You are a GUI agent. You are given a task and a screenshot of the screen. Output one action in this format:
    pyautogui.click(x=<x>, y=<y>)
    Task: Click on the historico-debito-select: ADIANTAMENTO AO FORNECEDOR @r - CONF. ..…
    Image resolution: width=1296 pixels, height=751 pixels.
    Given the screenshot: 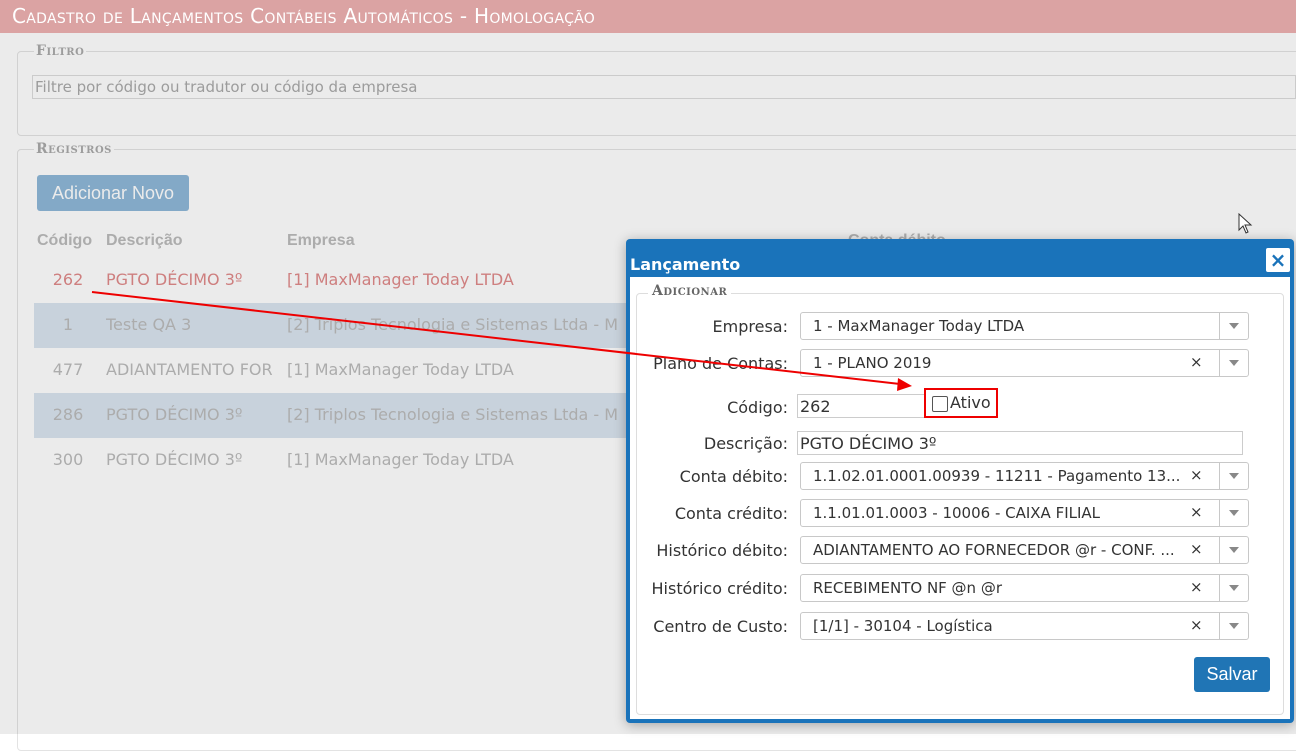 What is the action you would take?
    pyautogui.click(x=1024, y=550)
    